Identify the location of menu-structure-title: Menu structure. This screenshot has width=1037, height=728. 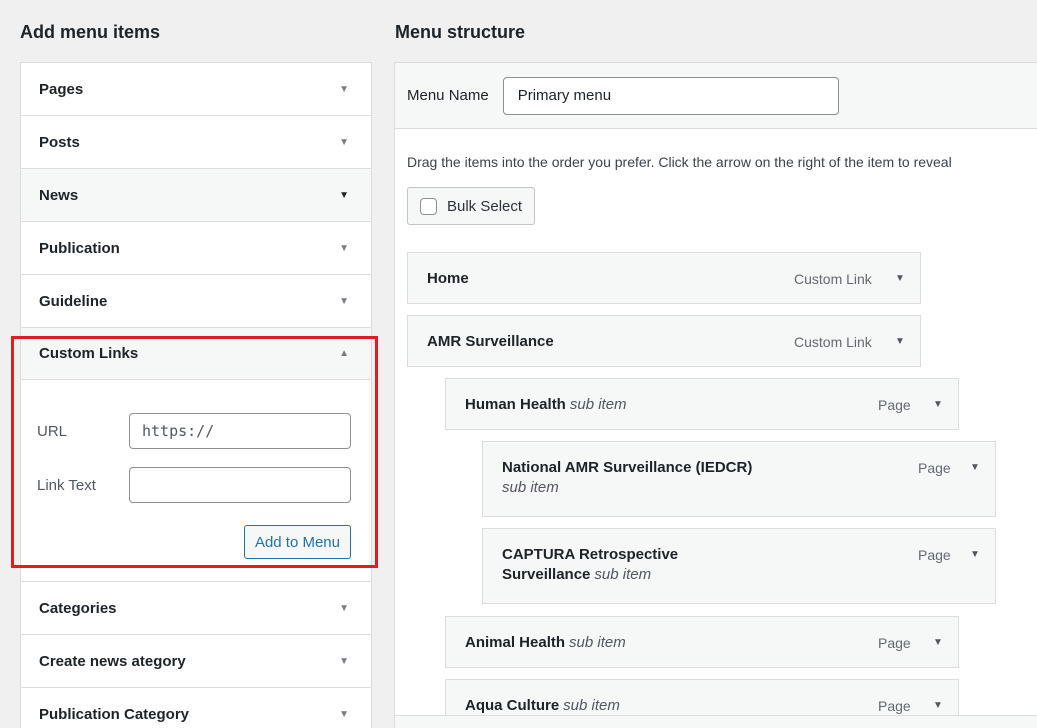
(460, 32).